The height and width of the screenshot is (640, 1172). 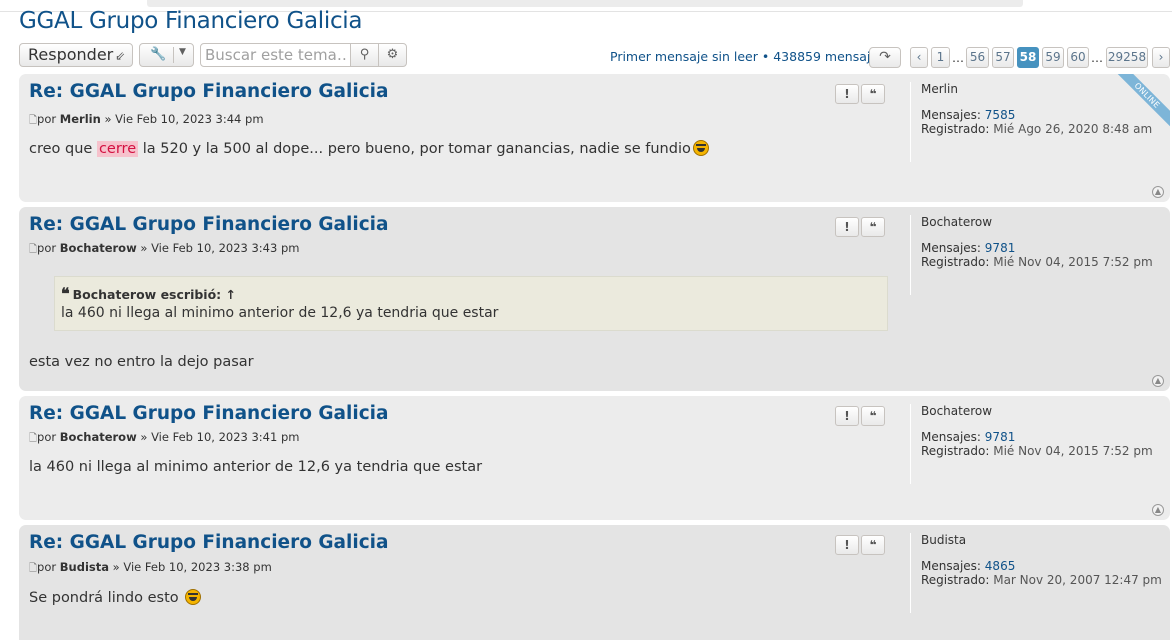 What do you see at coordinates (192, 567) in the screenshot?
I see `post-date: » Vie Feb 10, 2023 3:38 pm` at bounding box center [192, 567].